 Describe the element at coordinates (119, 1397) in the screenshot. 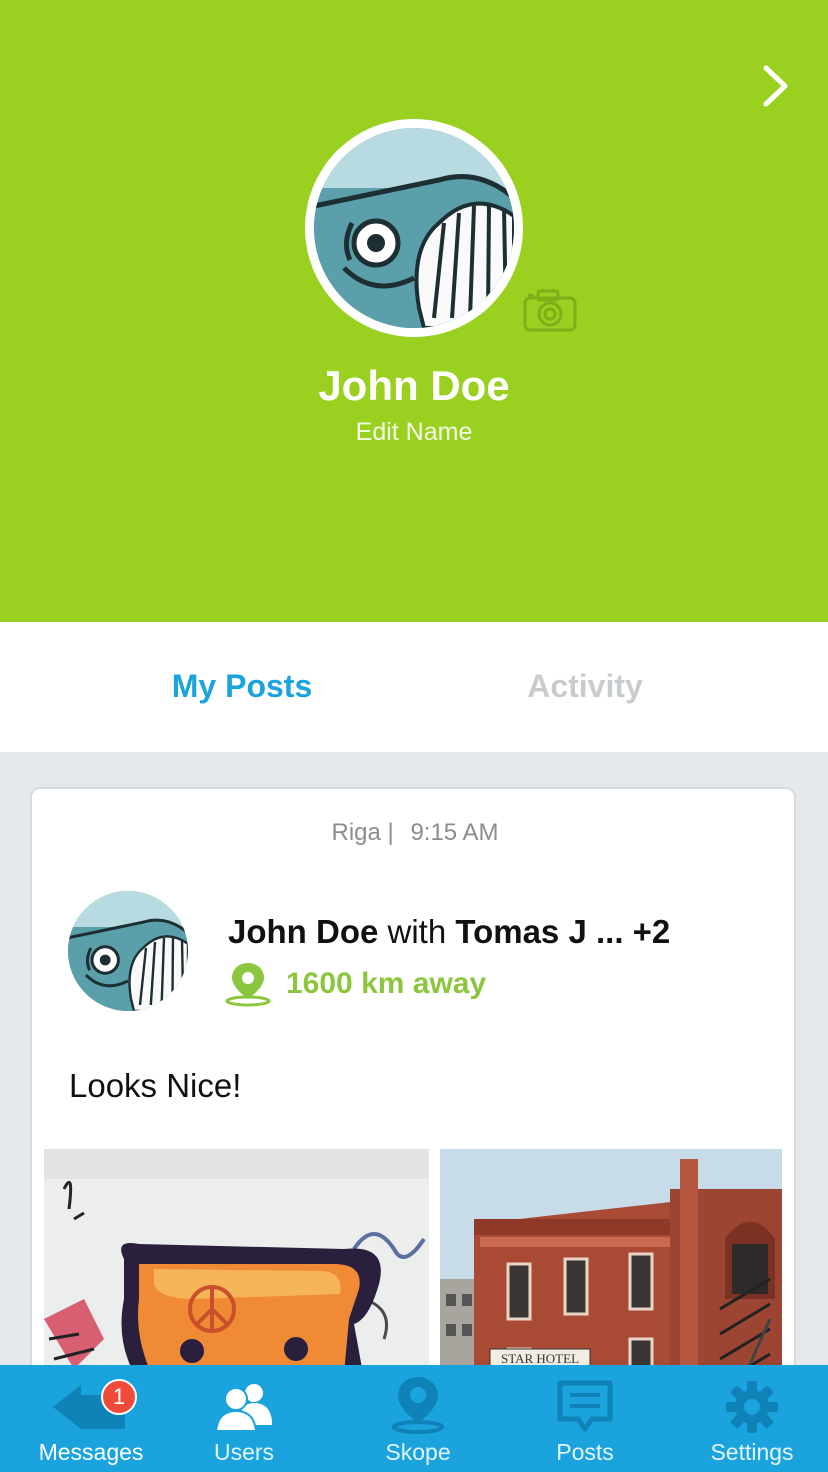

I see `messages-badge: 1` at that location.